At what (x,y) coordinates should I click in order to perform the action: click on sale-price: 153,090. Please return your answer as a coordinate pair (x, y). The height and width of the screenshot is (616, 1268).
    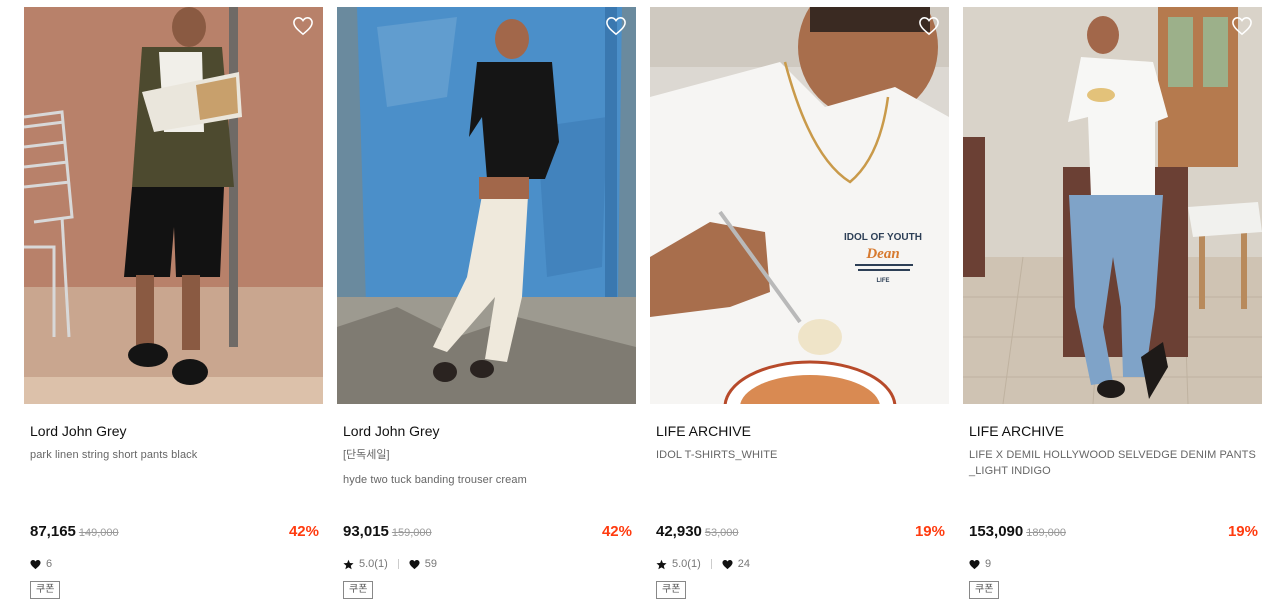
    Looking at the image, I should click on (996, 531).